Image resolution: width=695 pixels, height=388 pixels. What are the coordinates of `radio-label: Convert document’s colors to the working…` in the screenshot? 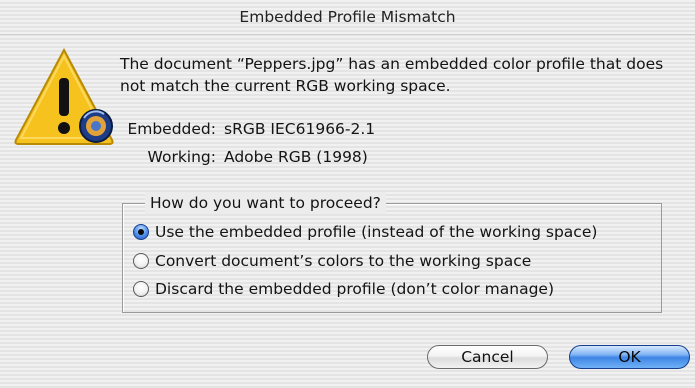 It's located at (343, 261).